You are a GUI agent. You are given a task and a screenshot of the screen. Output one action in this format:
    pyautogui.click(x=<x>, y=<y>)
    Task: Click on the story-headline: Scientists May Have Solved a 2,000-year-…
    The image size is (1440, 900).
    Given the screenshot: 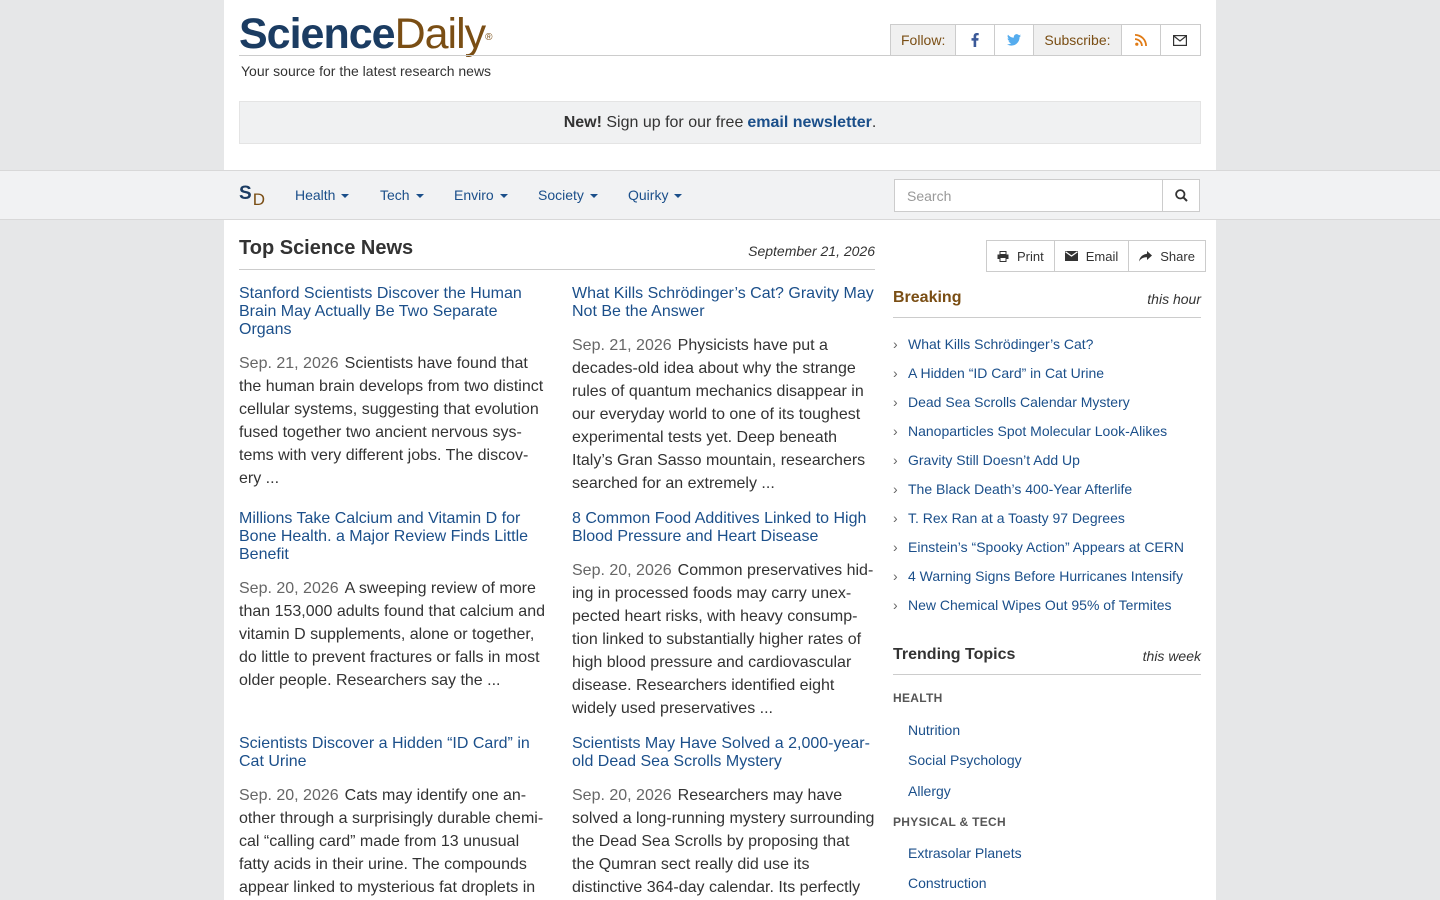 What is the action you would take?
    pyautogui.click(x=724, y=753)
    